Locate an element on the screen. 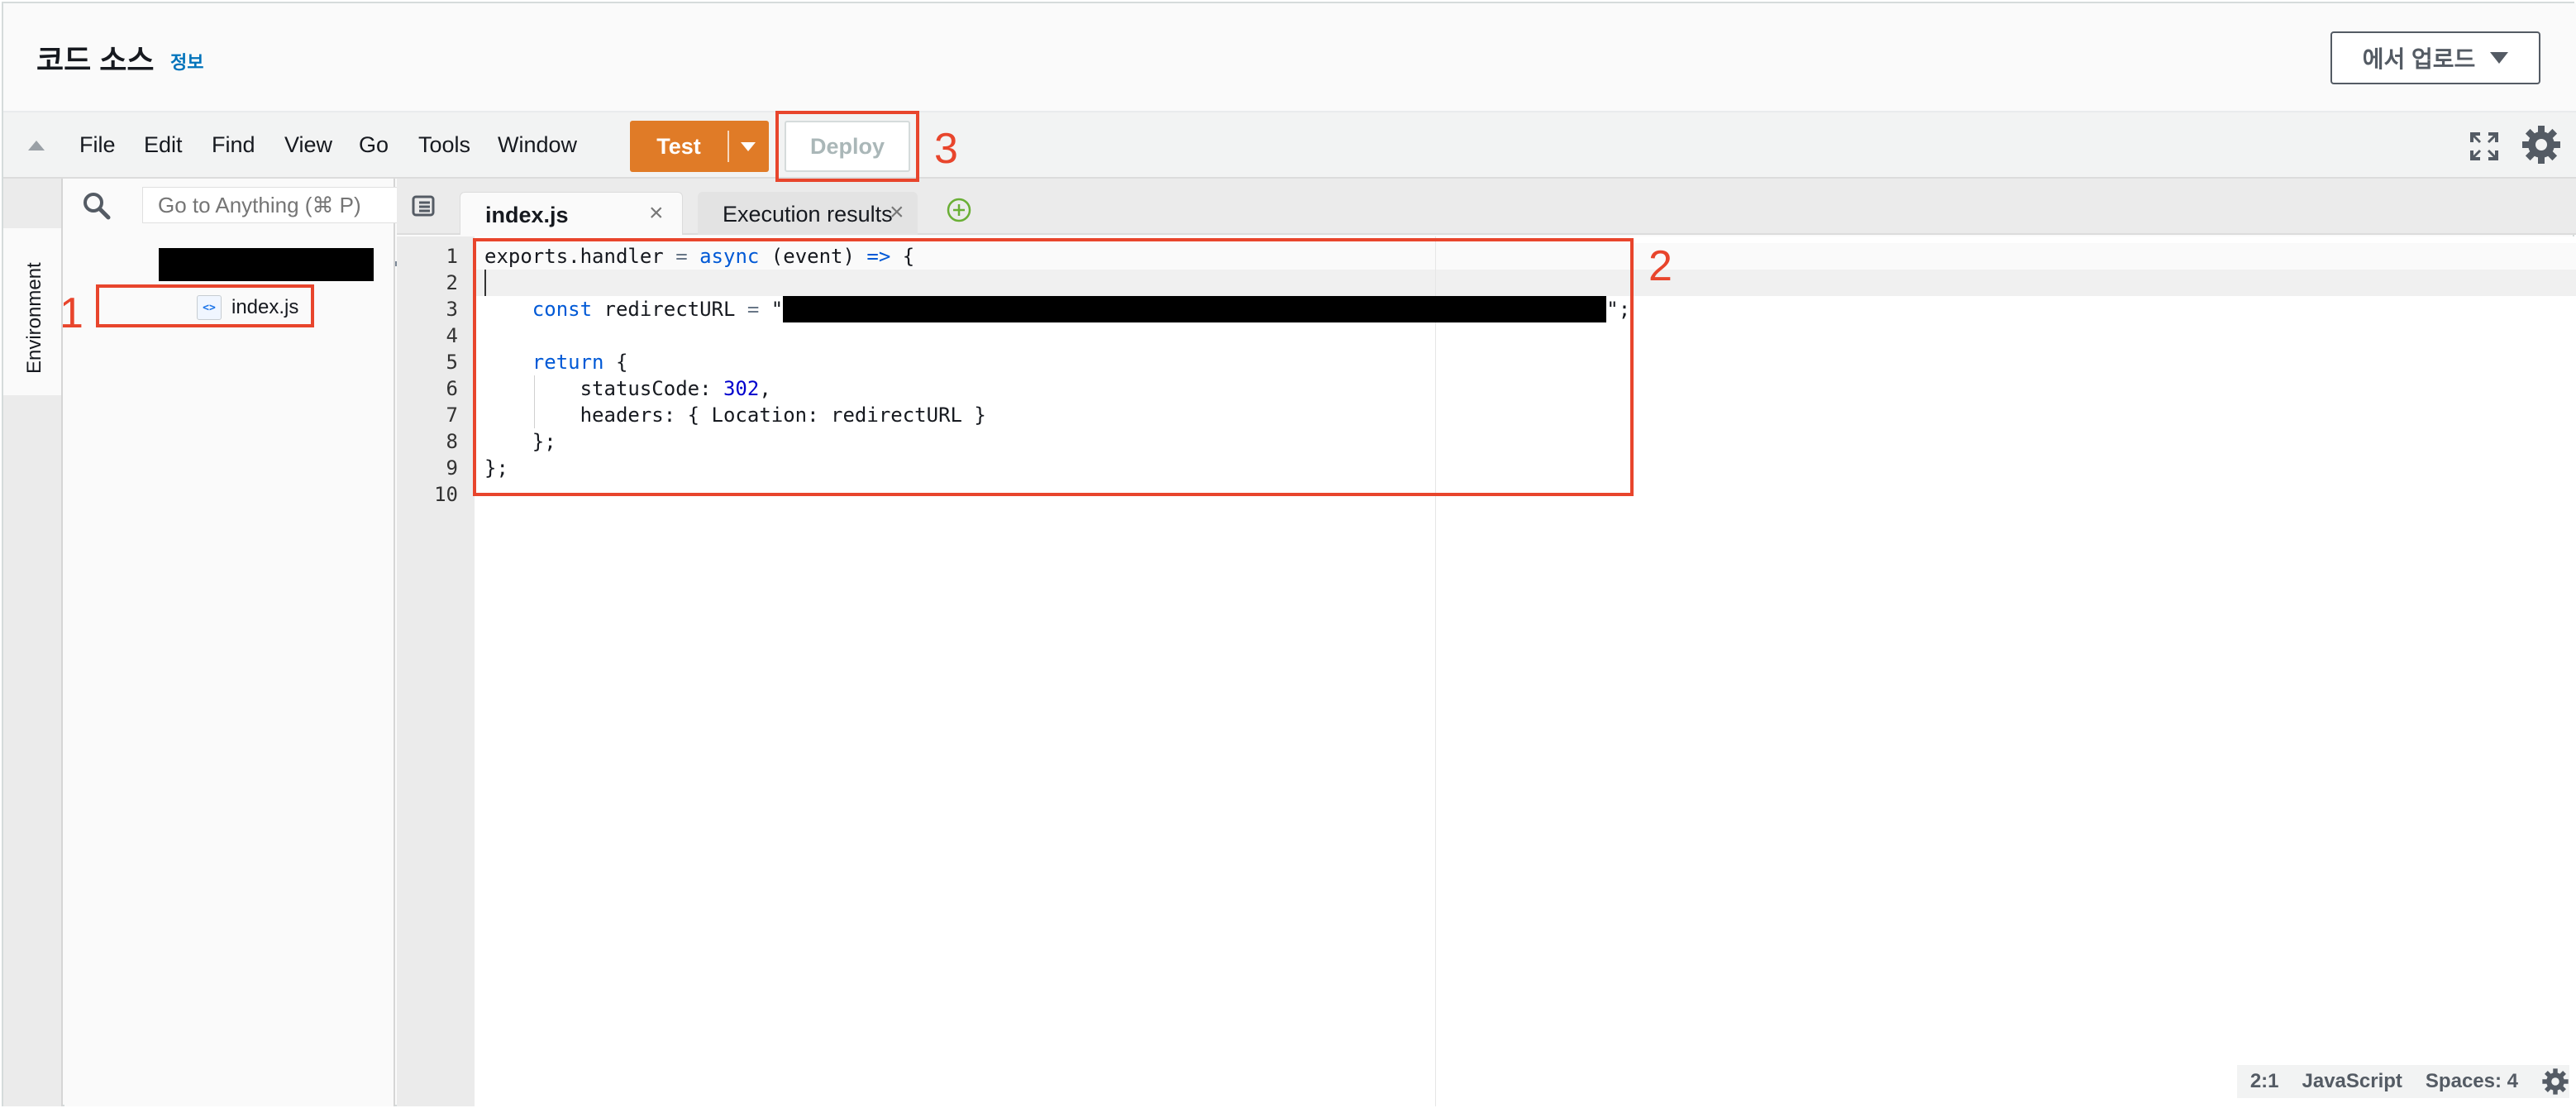  annotation-box-file is located at coordinates (205, 305).